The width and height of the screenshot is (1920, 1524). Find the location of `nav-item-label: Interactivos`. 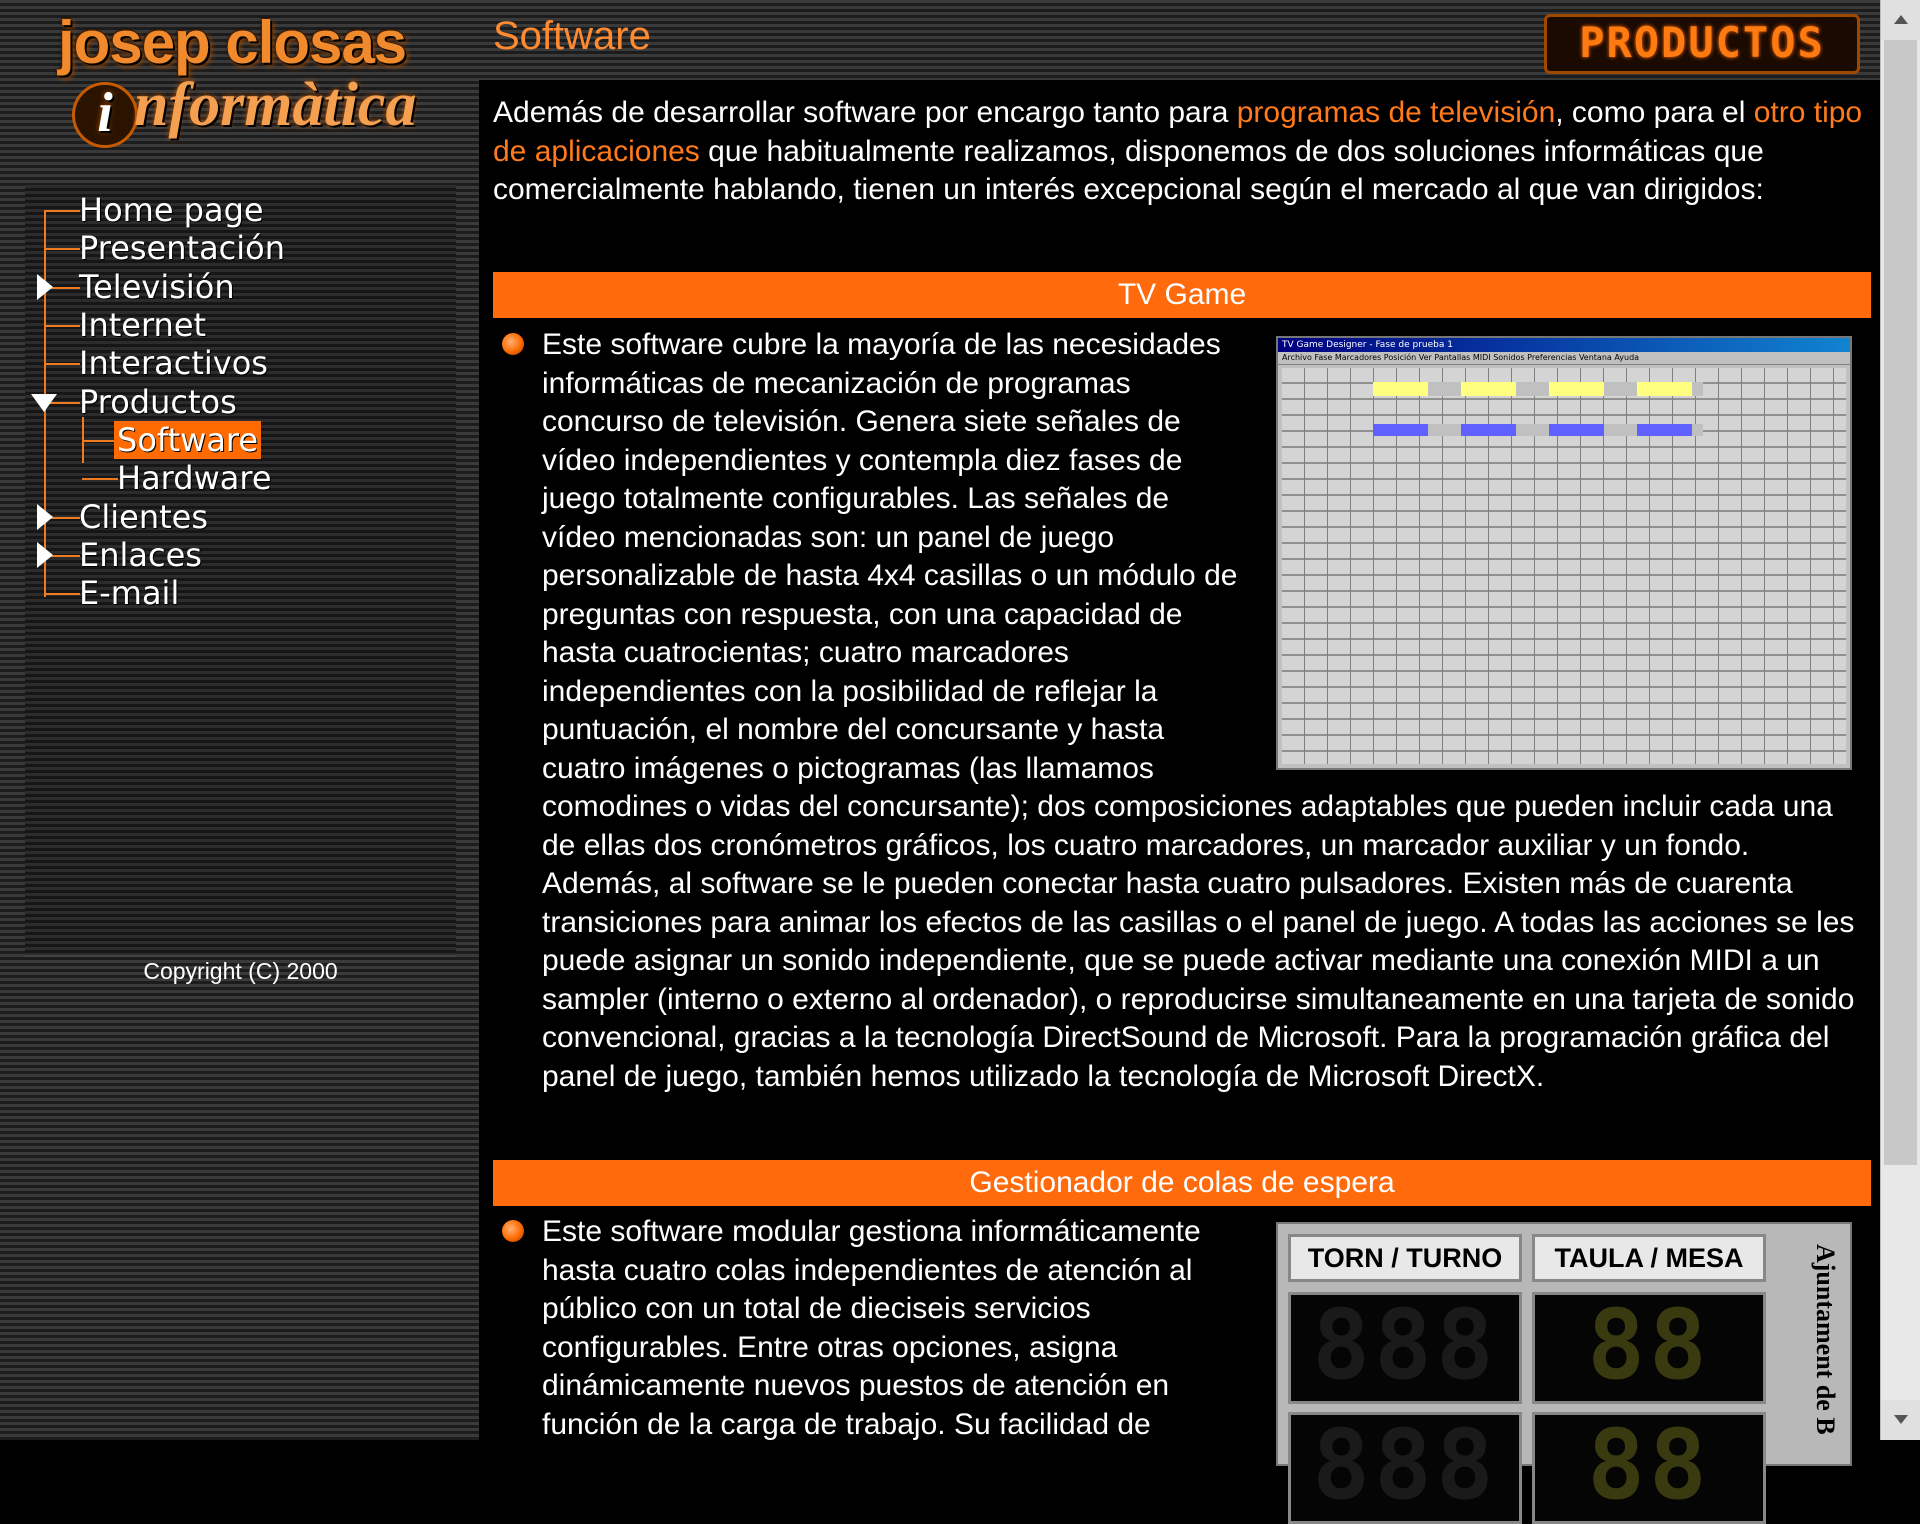

nav-item-label: Interactivos is located at coordinates (173, 363).